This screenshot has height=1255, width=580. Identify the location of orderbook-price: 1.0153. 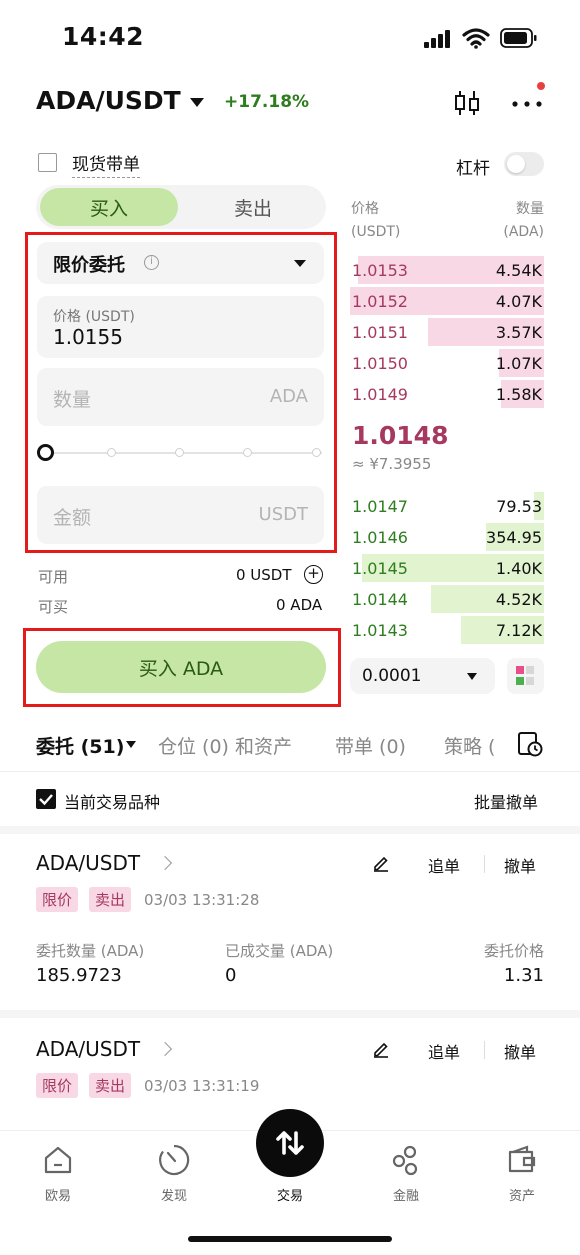
(380, 270).